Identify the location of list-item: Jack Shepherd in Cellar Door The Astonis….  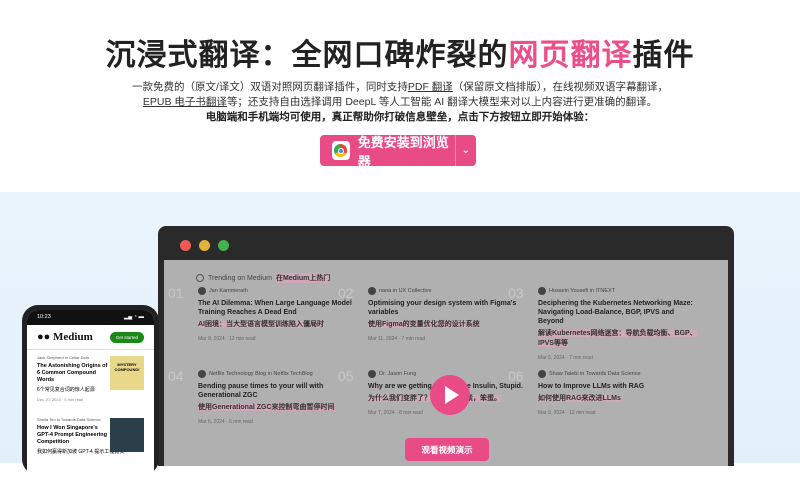
(90, 381).